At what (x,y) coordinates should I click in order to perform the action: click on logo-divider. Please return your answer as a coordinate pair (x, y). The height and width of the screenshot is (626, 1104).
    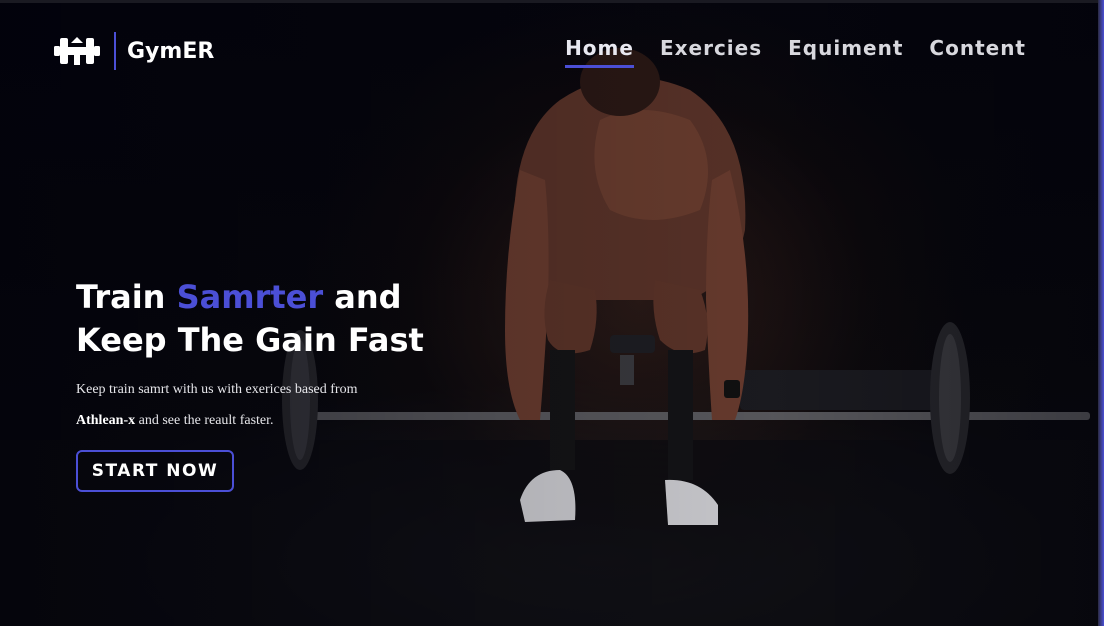
    Looking at the image, I should click on (115, 51).